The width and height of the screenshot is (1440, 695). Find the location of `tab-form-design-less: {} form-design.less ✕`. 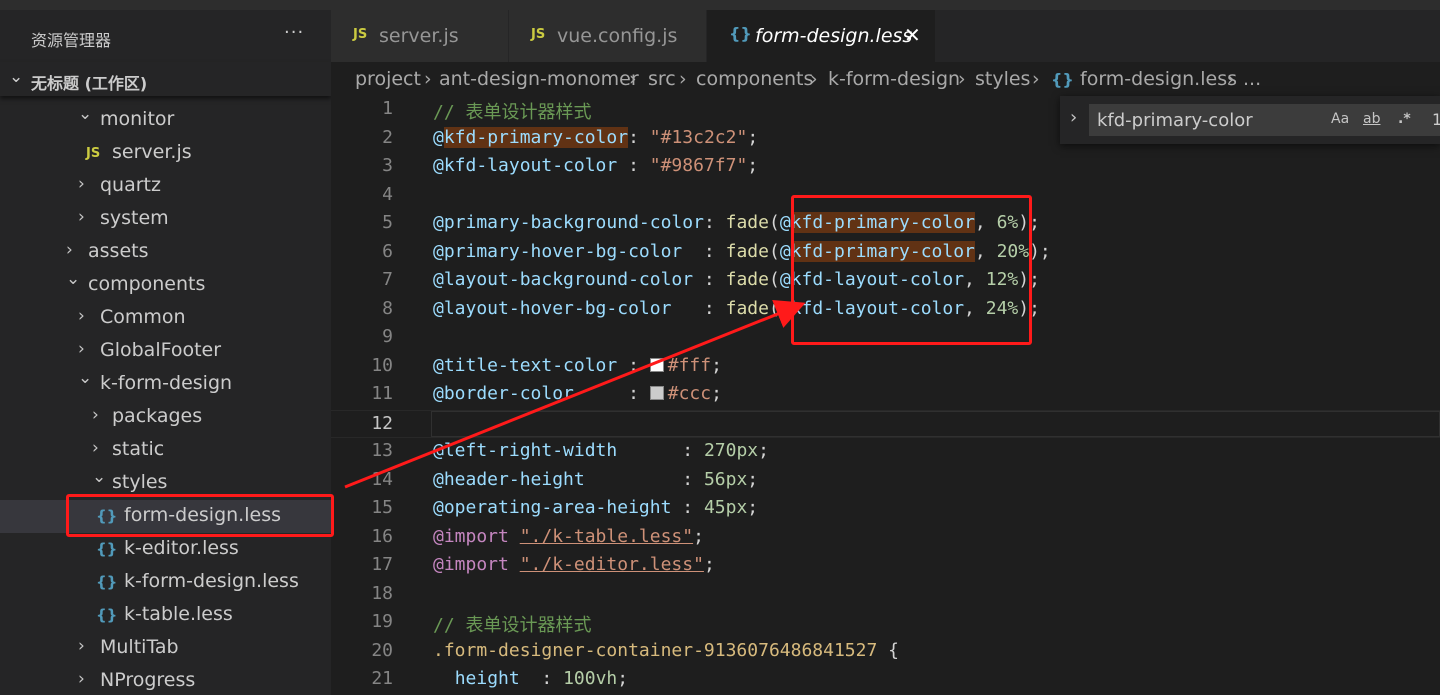

tab-form-design-less: {} form-design.less ✕ is located at coordinates (821, 36).